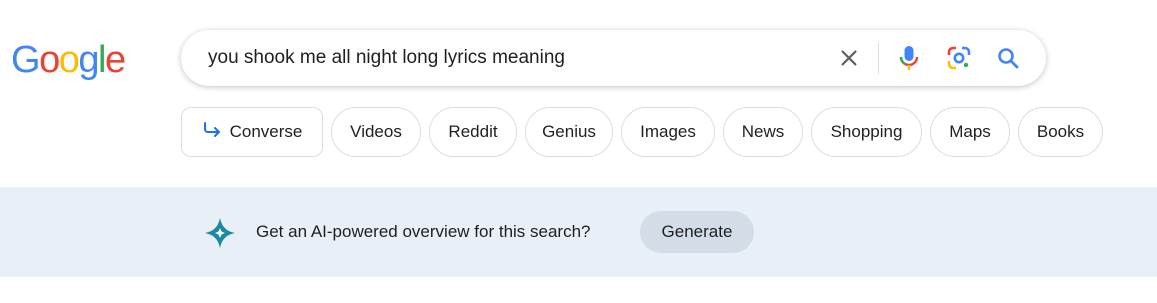  I want to click on generate-button: Generate, so click(697, 232).